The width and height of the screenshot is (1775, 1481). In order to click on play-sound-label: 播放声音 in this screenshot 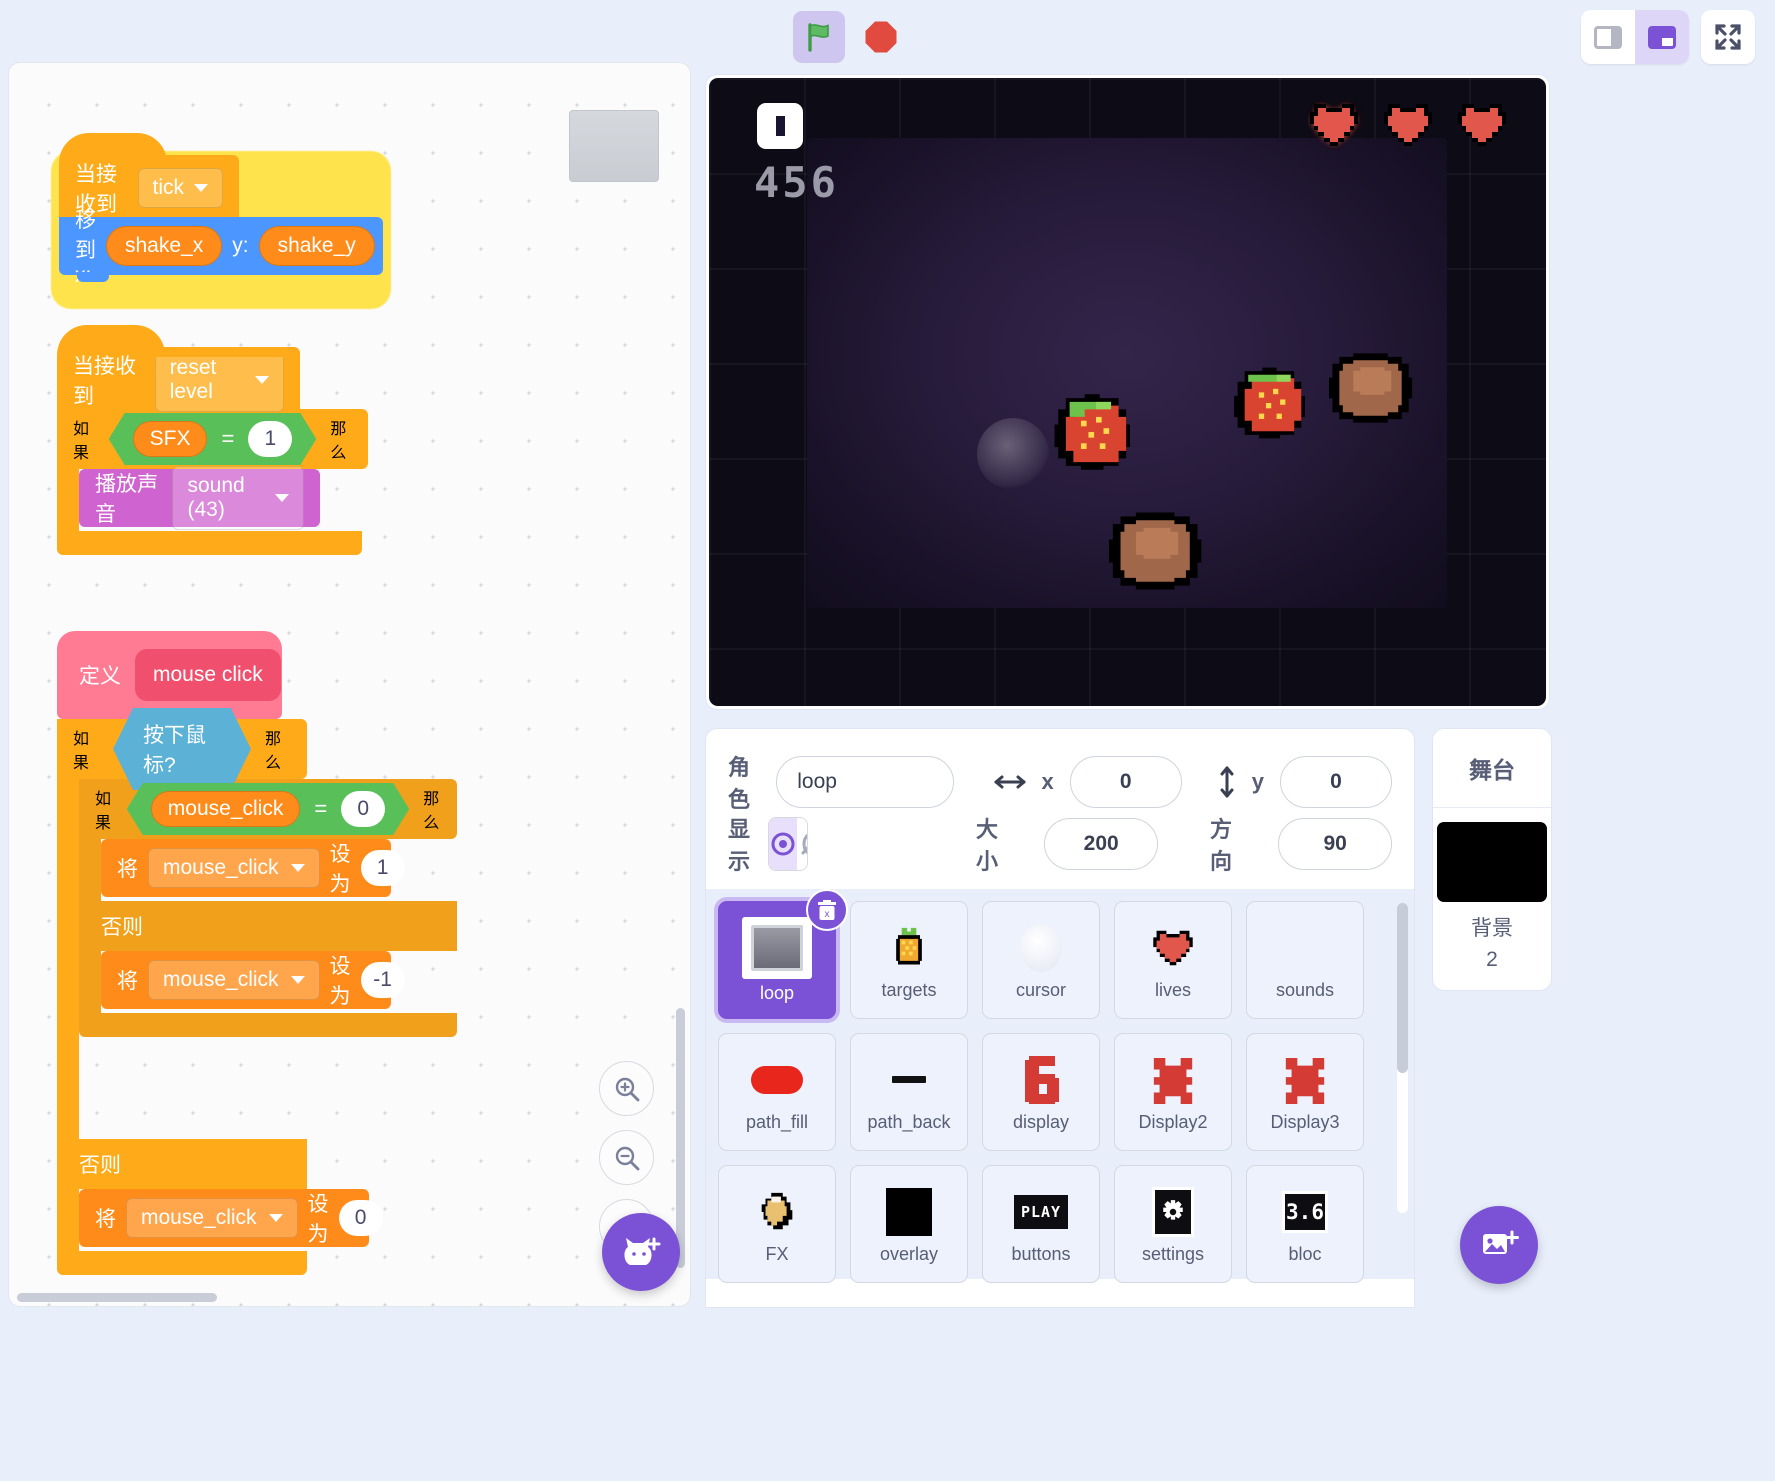, I will do `click(126, 499)`.